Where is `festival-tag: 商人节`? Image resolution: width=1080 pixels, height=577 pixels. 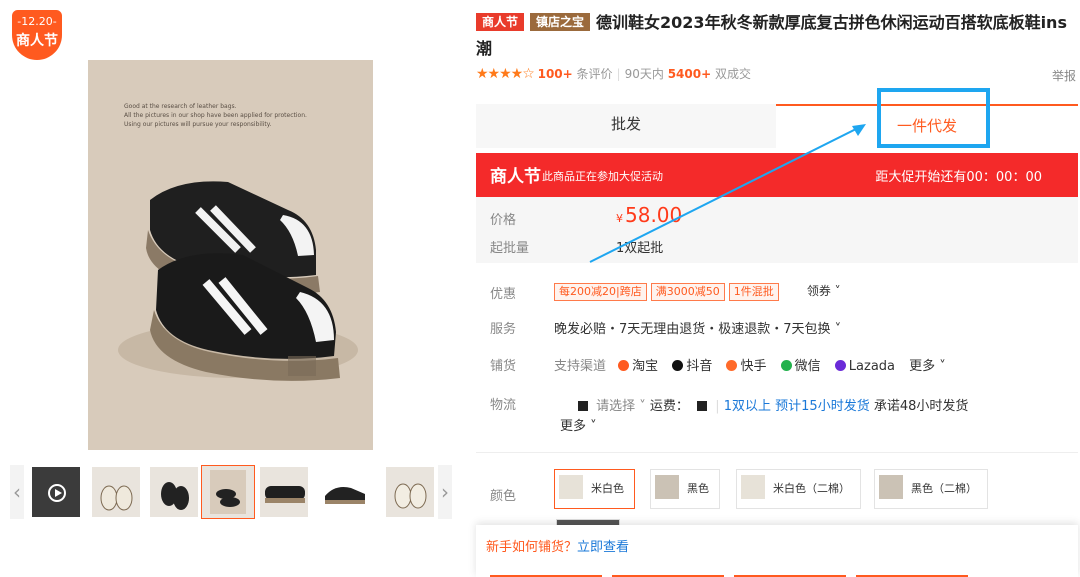
festival-tag: 商人节 is located at coordinates (500, 22).